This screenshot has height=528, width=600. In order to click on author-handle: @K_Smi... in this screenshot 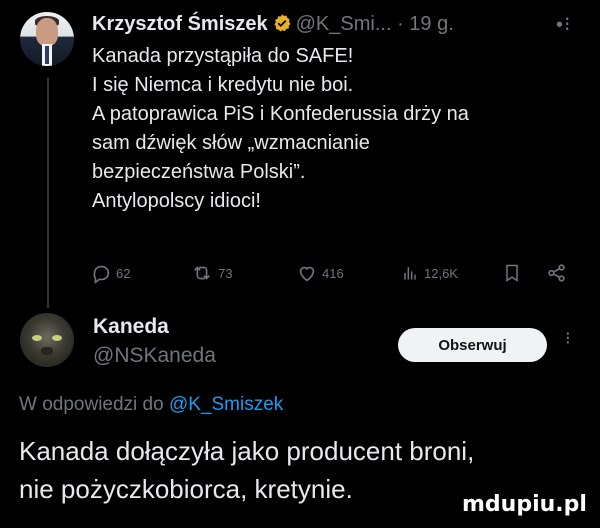, I will do `click(344, 24)`.